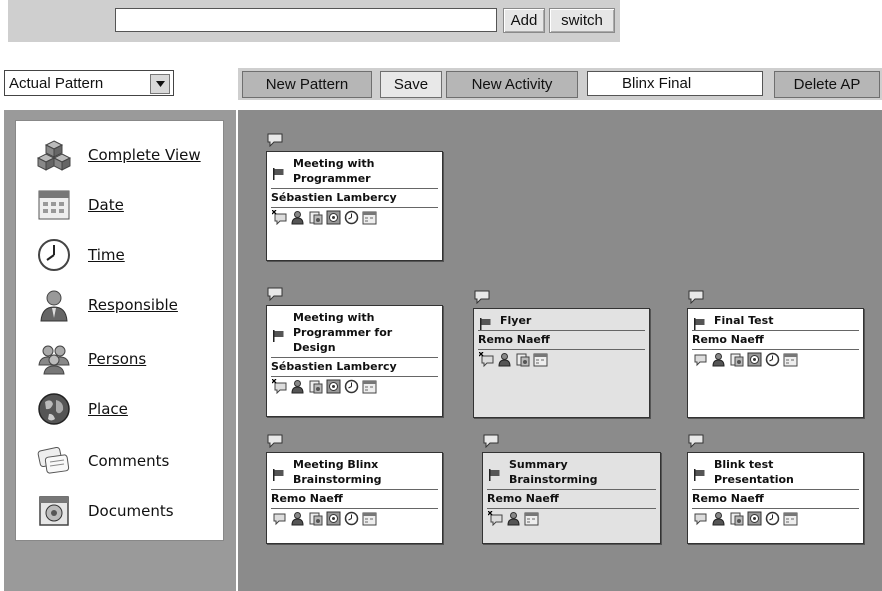  What do you see at coordinates (82, 409) in the screenshot?
I see `sidebar-item-place: Place` at bounding box center [82, 409].